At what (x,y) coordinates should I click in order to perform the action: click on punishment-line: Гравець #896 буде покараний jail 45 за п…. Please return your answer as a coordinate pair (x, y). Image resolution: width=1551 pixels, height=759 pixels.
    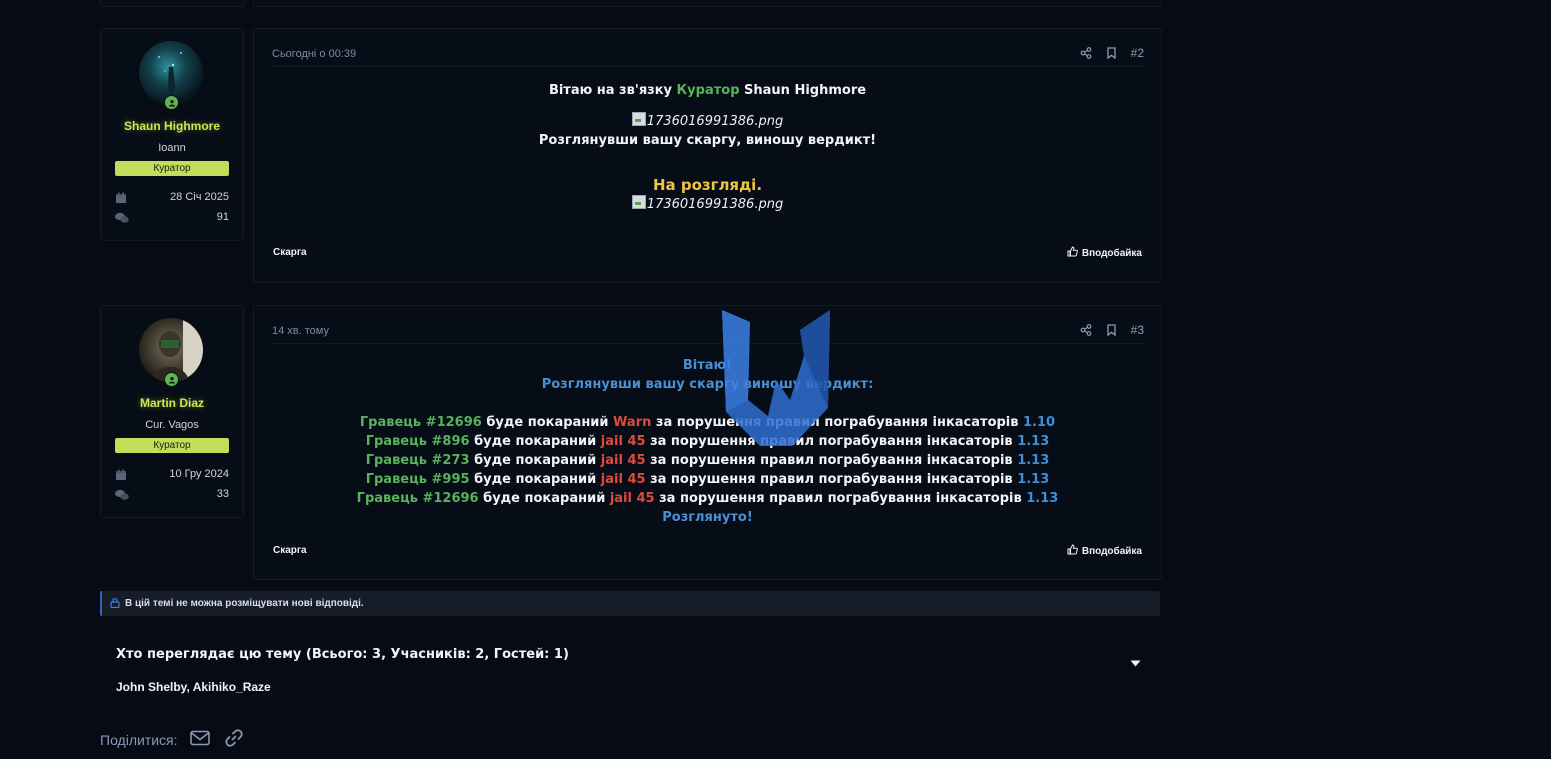
    Looking at the image, I should click on (707, 441).